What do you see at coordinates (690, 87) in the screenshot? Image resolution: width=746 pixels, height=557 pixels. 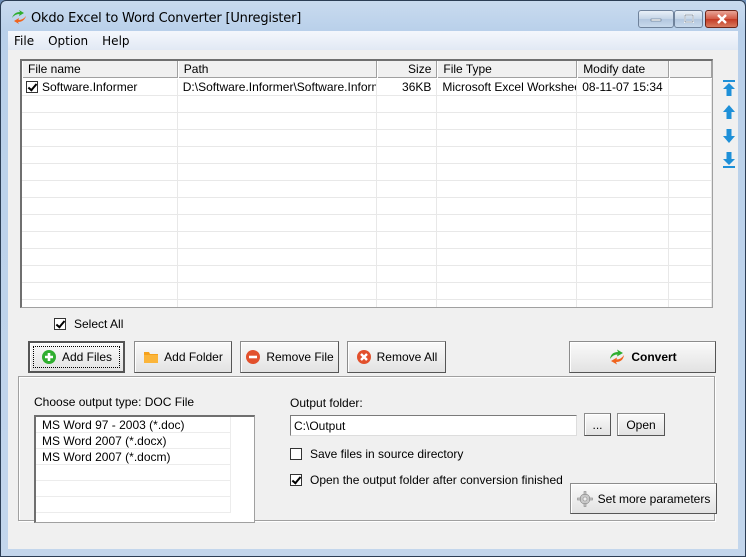 I see `blank-cell` at bounding box center [690, 87].